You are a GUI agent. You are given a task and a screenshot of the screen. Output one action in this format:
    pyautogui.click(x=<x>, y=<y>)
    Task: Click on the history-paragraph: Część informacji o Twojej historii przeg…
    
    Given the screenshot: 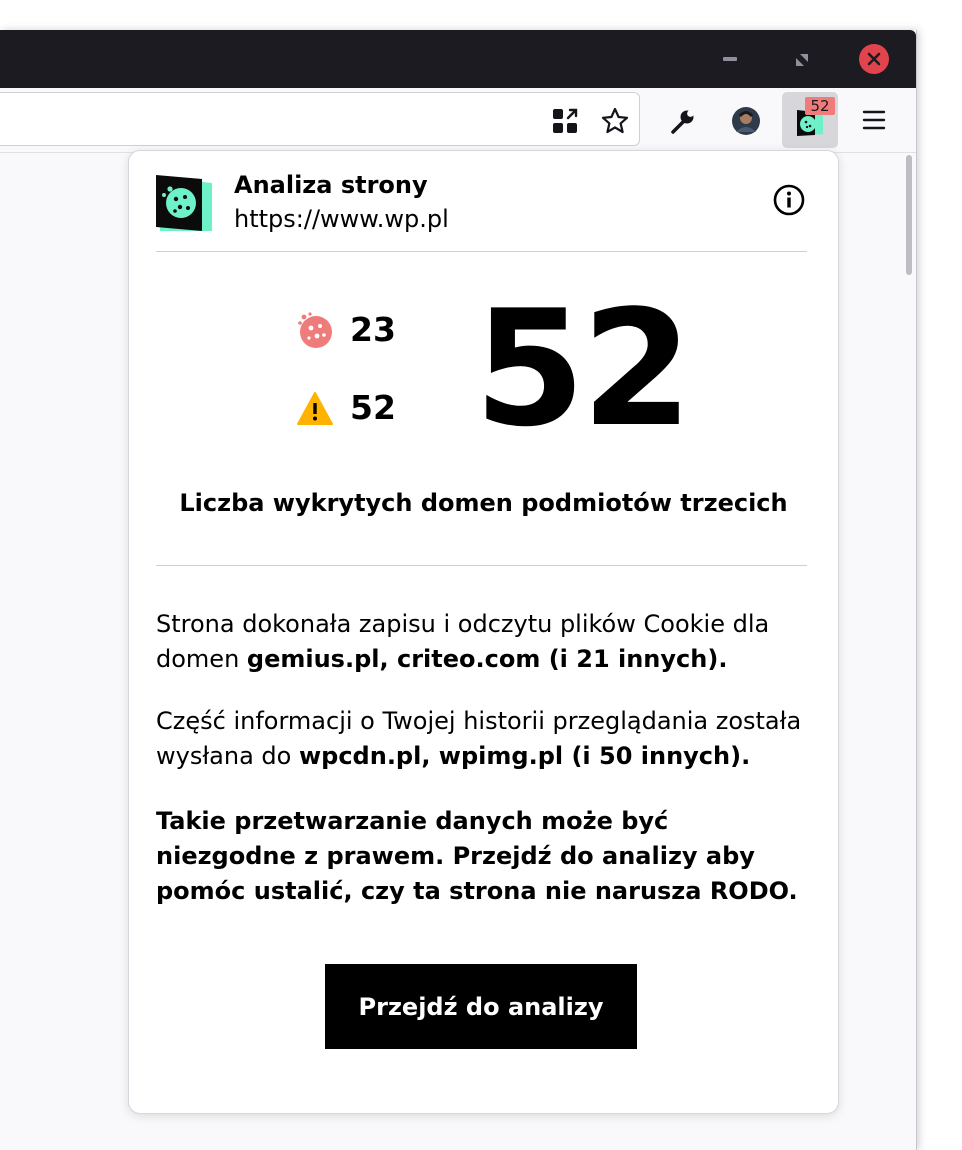 What is the action you would take?
    pyautogui.click(x=486, y=739)
    